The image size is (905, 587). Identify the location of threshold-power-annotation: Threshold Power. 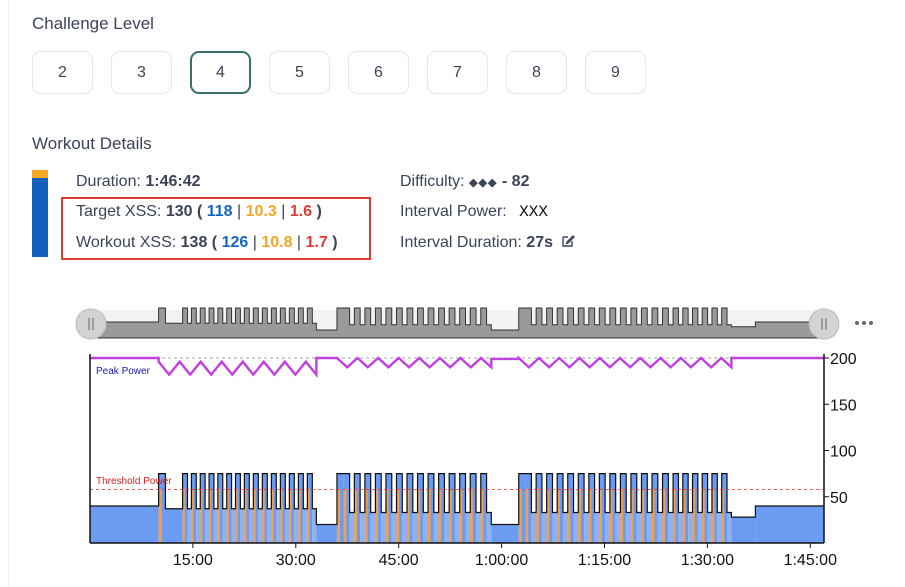
(134, 481).